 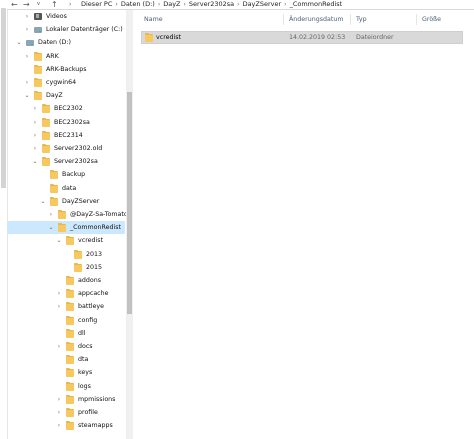 I want to click on tree-item-label: config, so click(x=88, y=320).